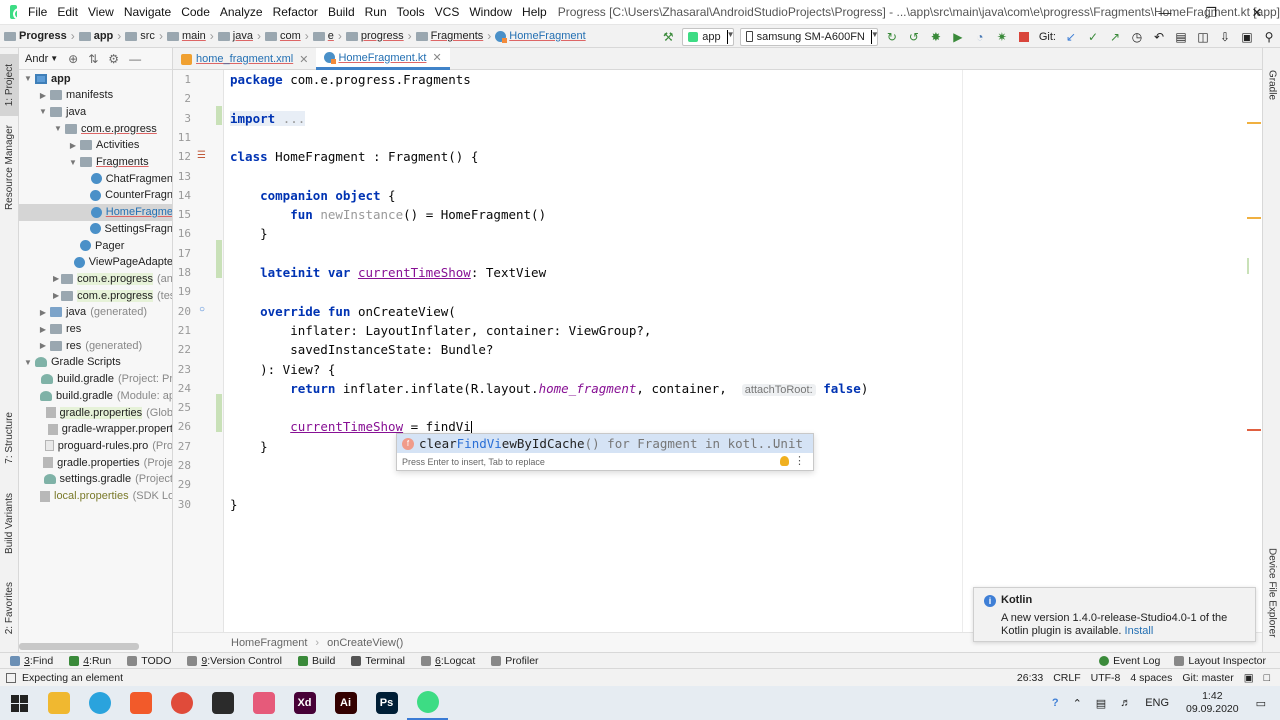 This screenshot has height=720, width=1280. I want to click on tree-item: HomeFragme, so click(95, 212).